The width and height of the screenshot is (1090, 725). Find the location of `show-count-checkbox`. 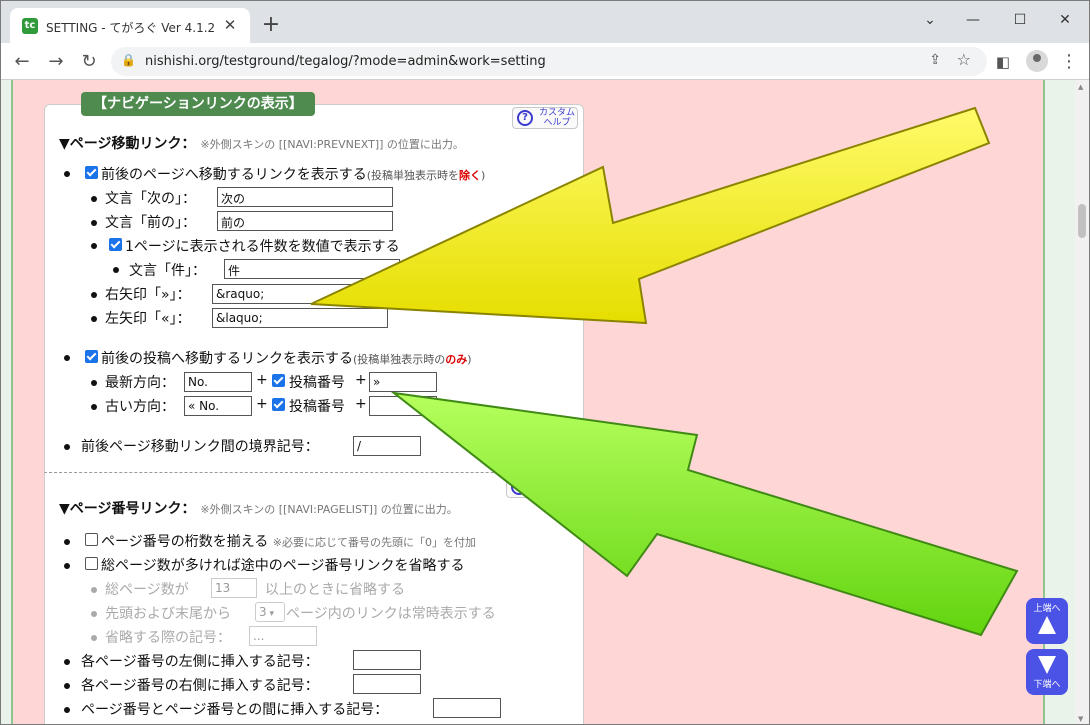

show-count-checkbox is located at coordinates (115, 244).